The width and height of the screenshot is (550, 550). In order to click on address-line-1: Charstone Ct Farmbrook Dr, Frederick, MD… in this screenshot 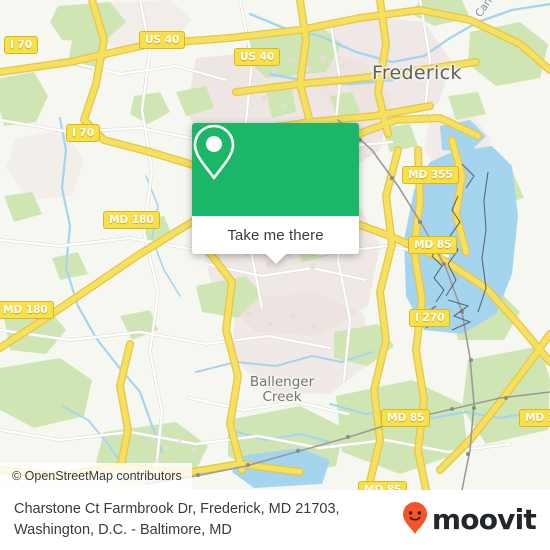, I will do `click(177, 509)`.